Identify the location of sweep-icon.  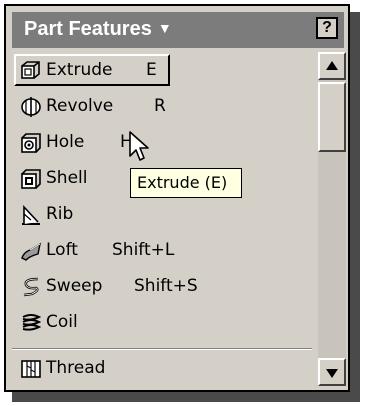
(31, 287).